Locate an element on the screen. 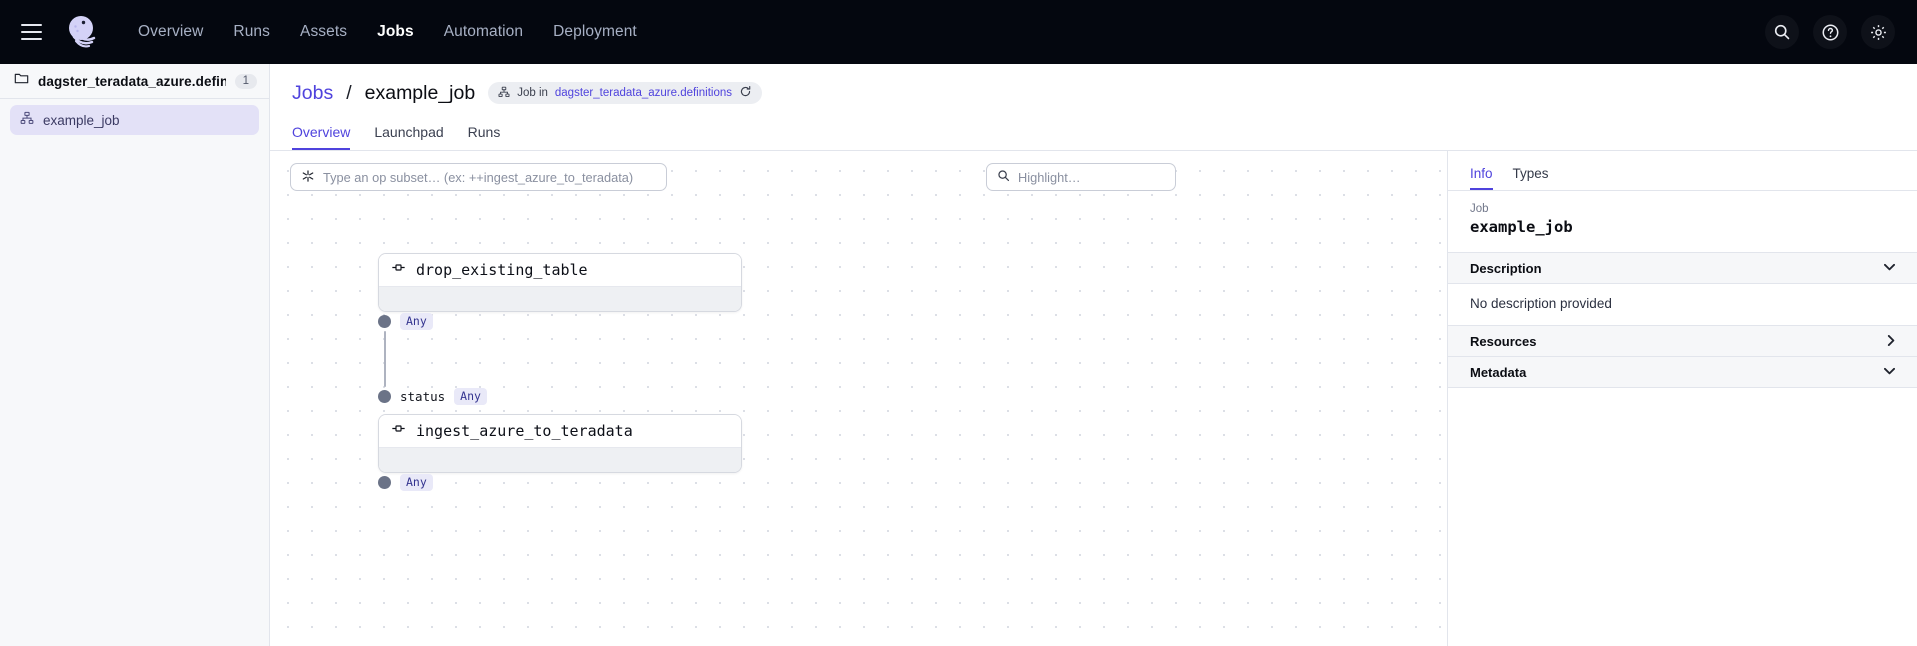 The height and width of the screenshot is (646, 1917). input-type-chip: Any is located at coordinates (470, 396).